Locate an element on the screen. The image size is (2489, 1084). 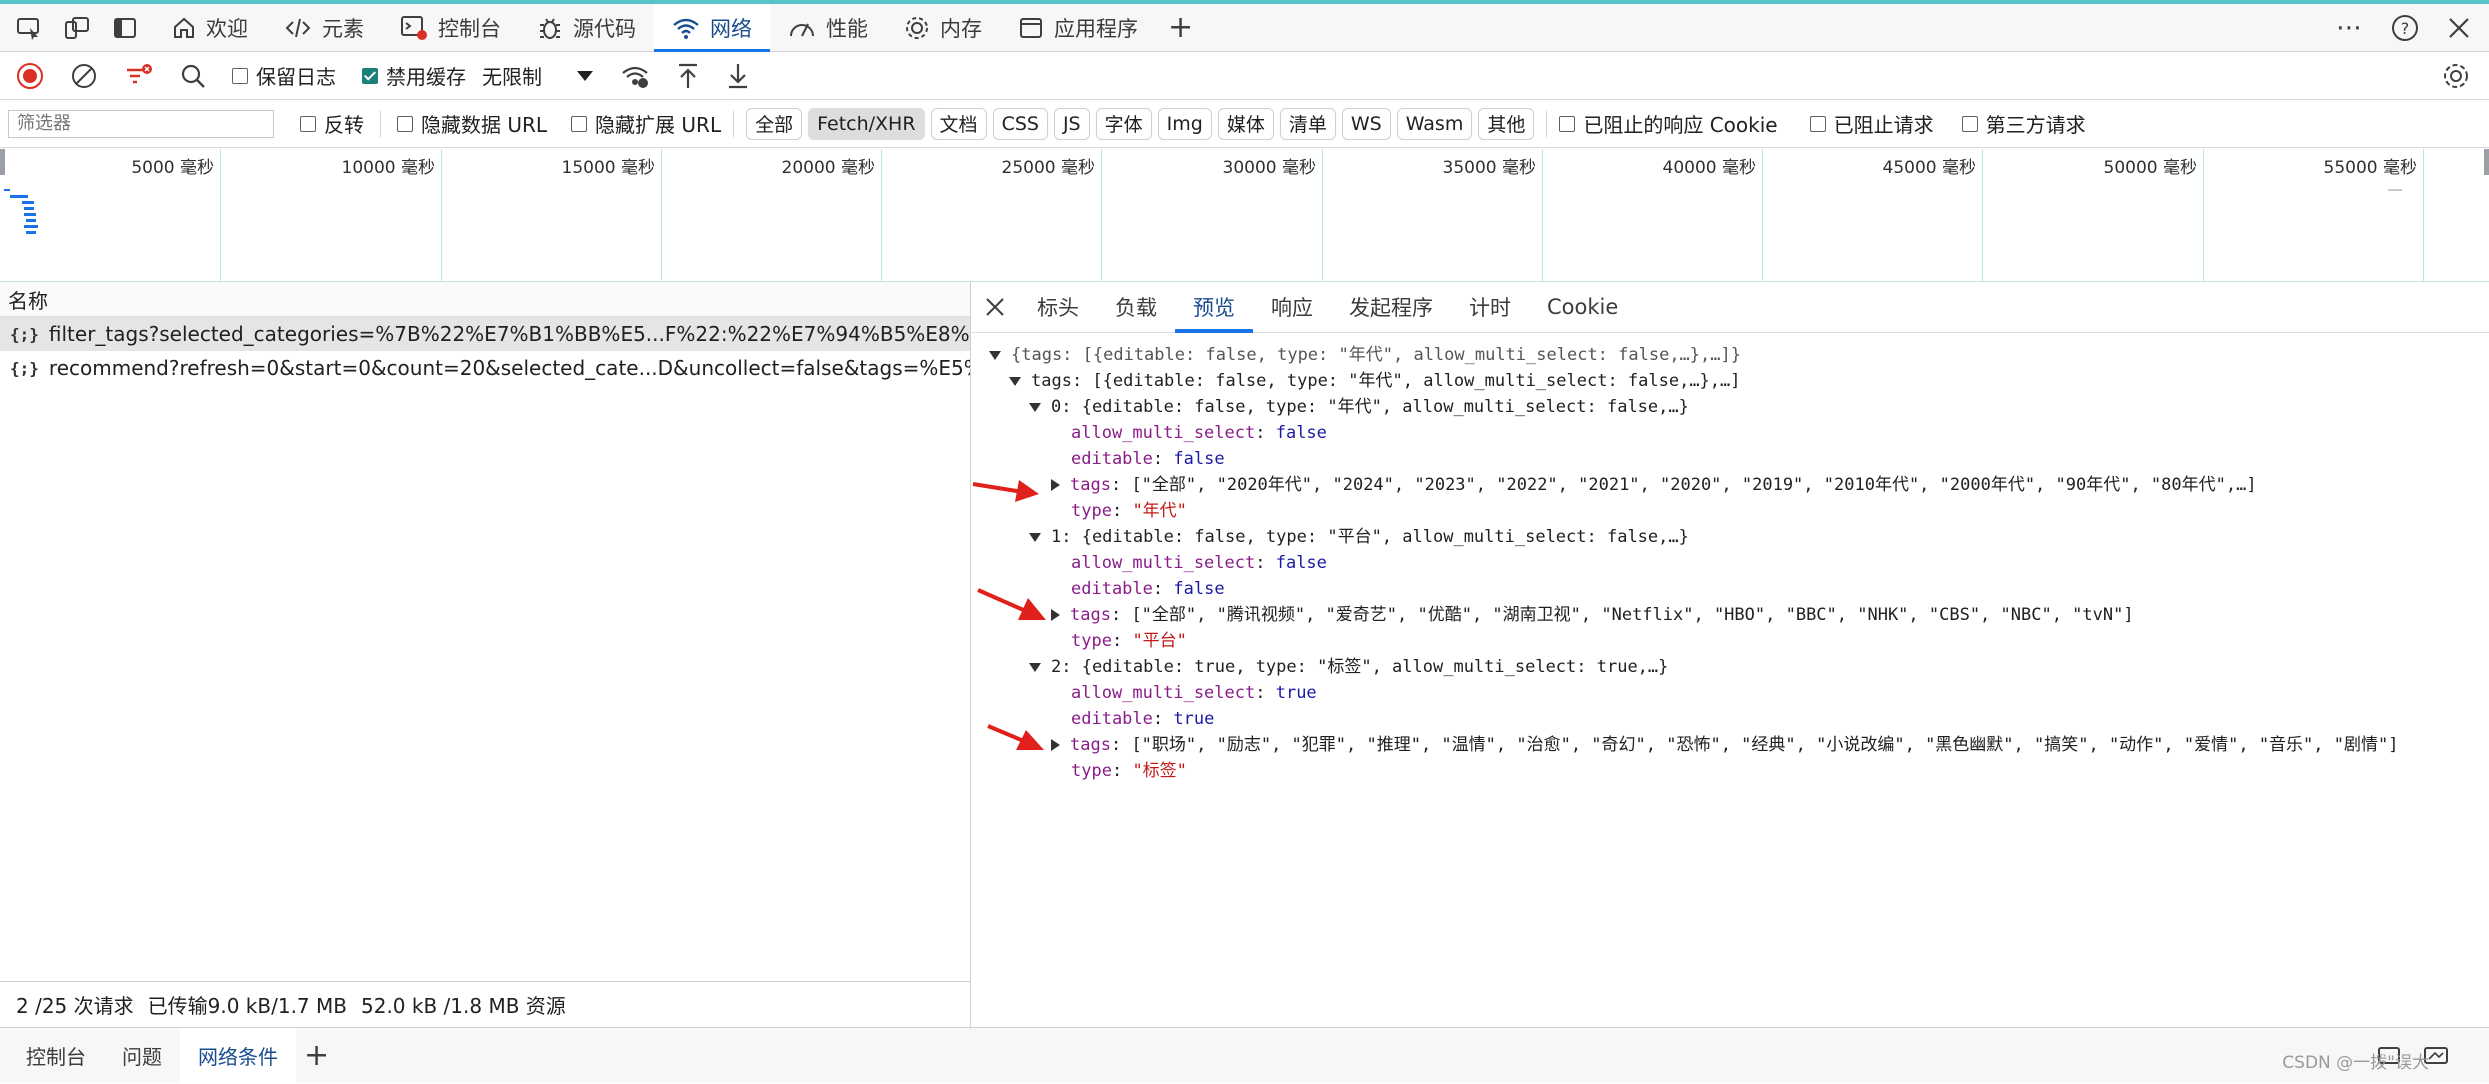
tab-label: 元素 is located at coordinates (343, 28).